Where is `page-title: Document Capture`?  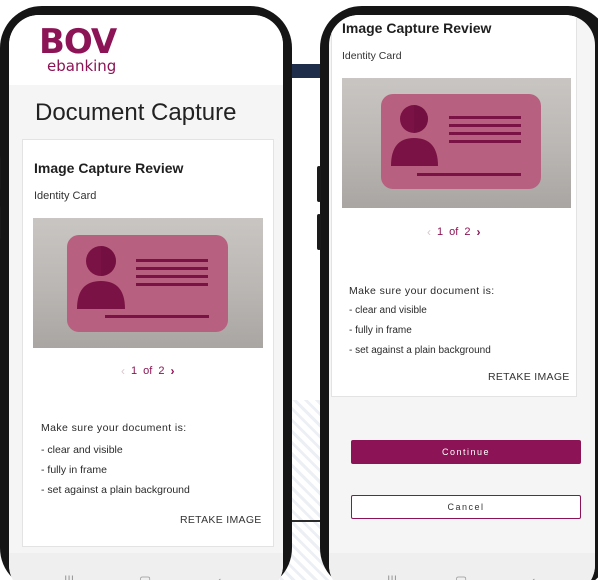
page-title: Document Capture is located at coordinates (136, 112).